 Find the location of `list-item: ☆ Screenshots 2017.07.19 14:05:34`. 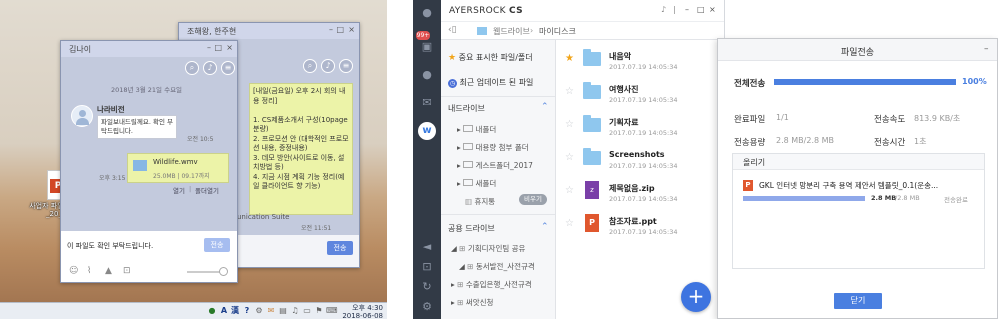

list-item: ☆ Screenshots 2017.07.19 14:05:34 is located at coordinates (641, 163).